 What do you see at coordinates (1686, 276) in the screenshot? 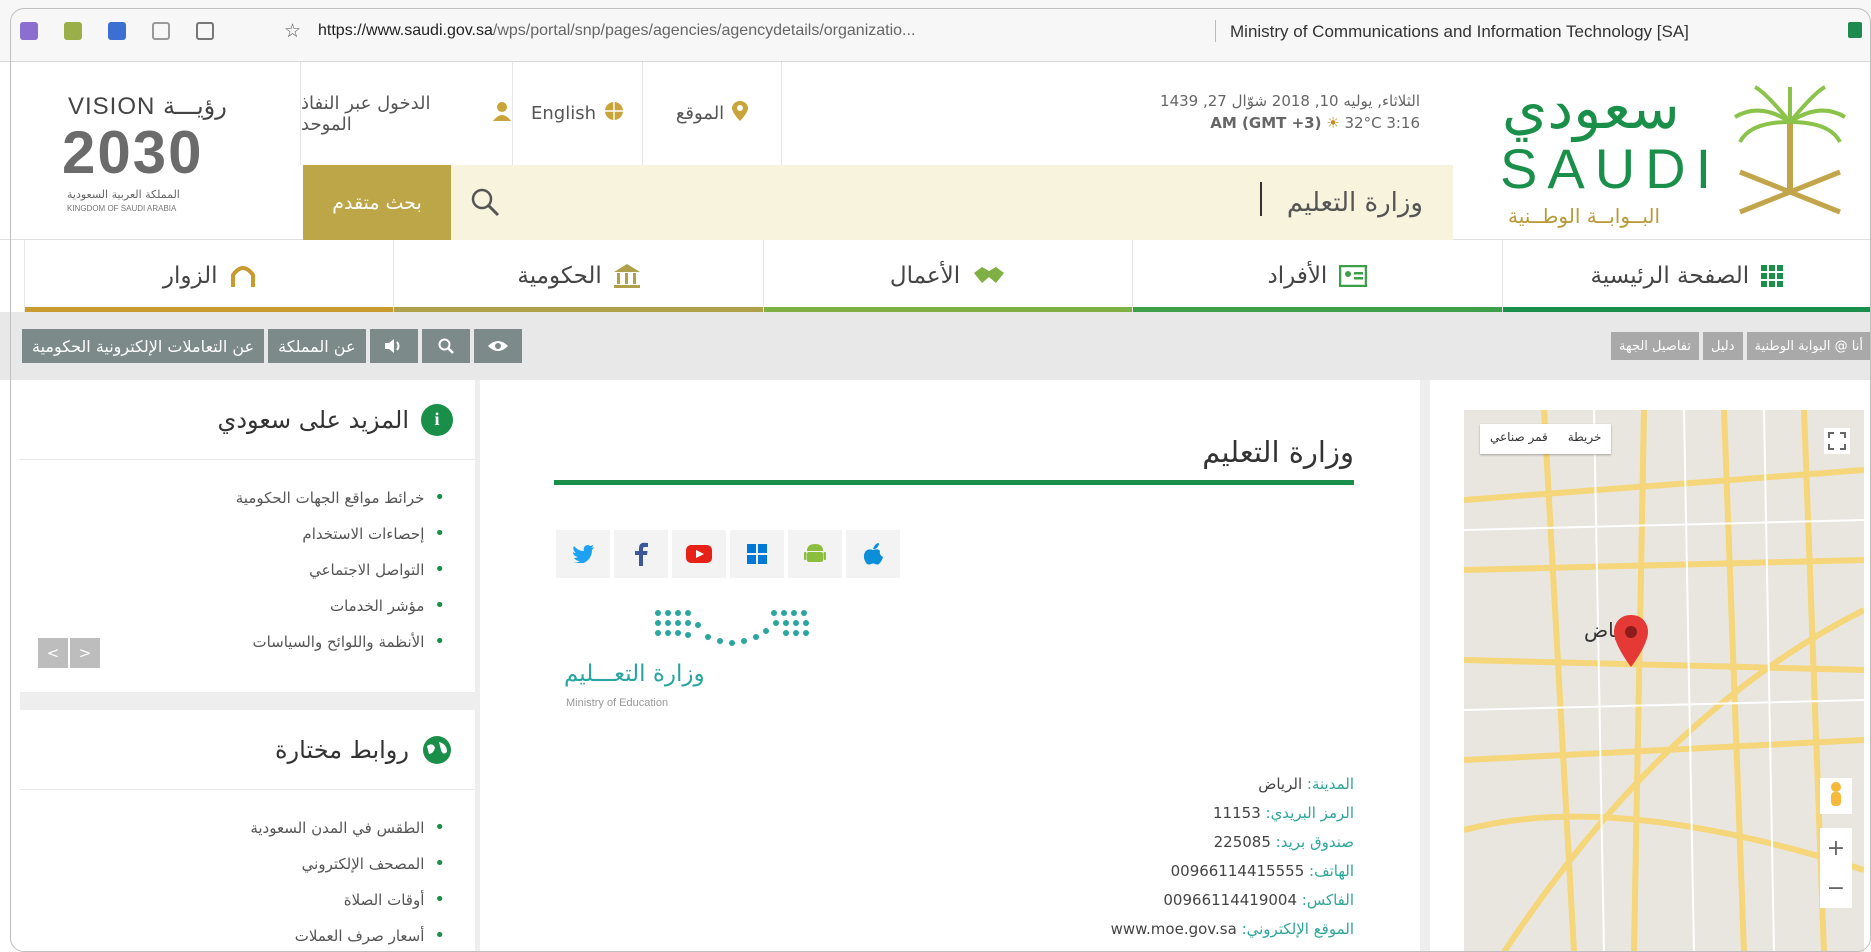
I see `nav-home: الصفحة الرئيسية` at bounding box center [1686, 276].